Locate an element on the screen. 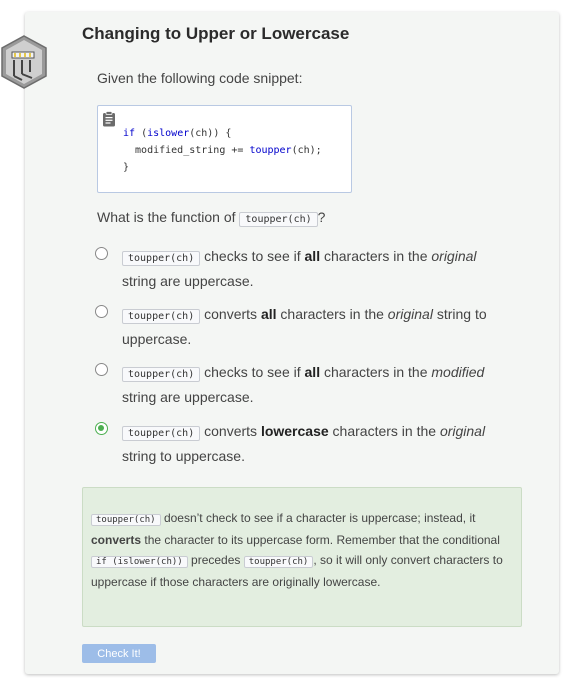 Image resolution: width=586 pixels, height=678 pixels. code-text: (ch)) { is located at coordinates (210, 133).